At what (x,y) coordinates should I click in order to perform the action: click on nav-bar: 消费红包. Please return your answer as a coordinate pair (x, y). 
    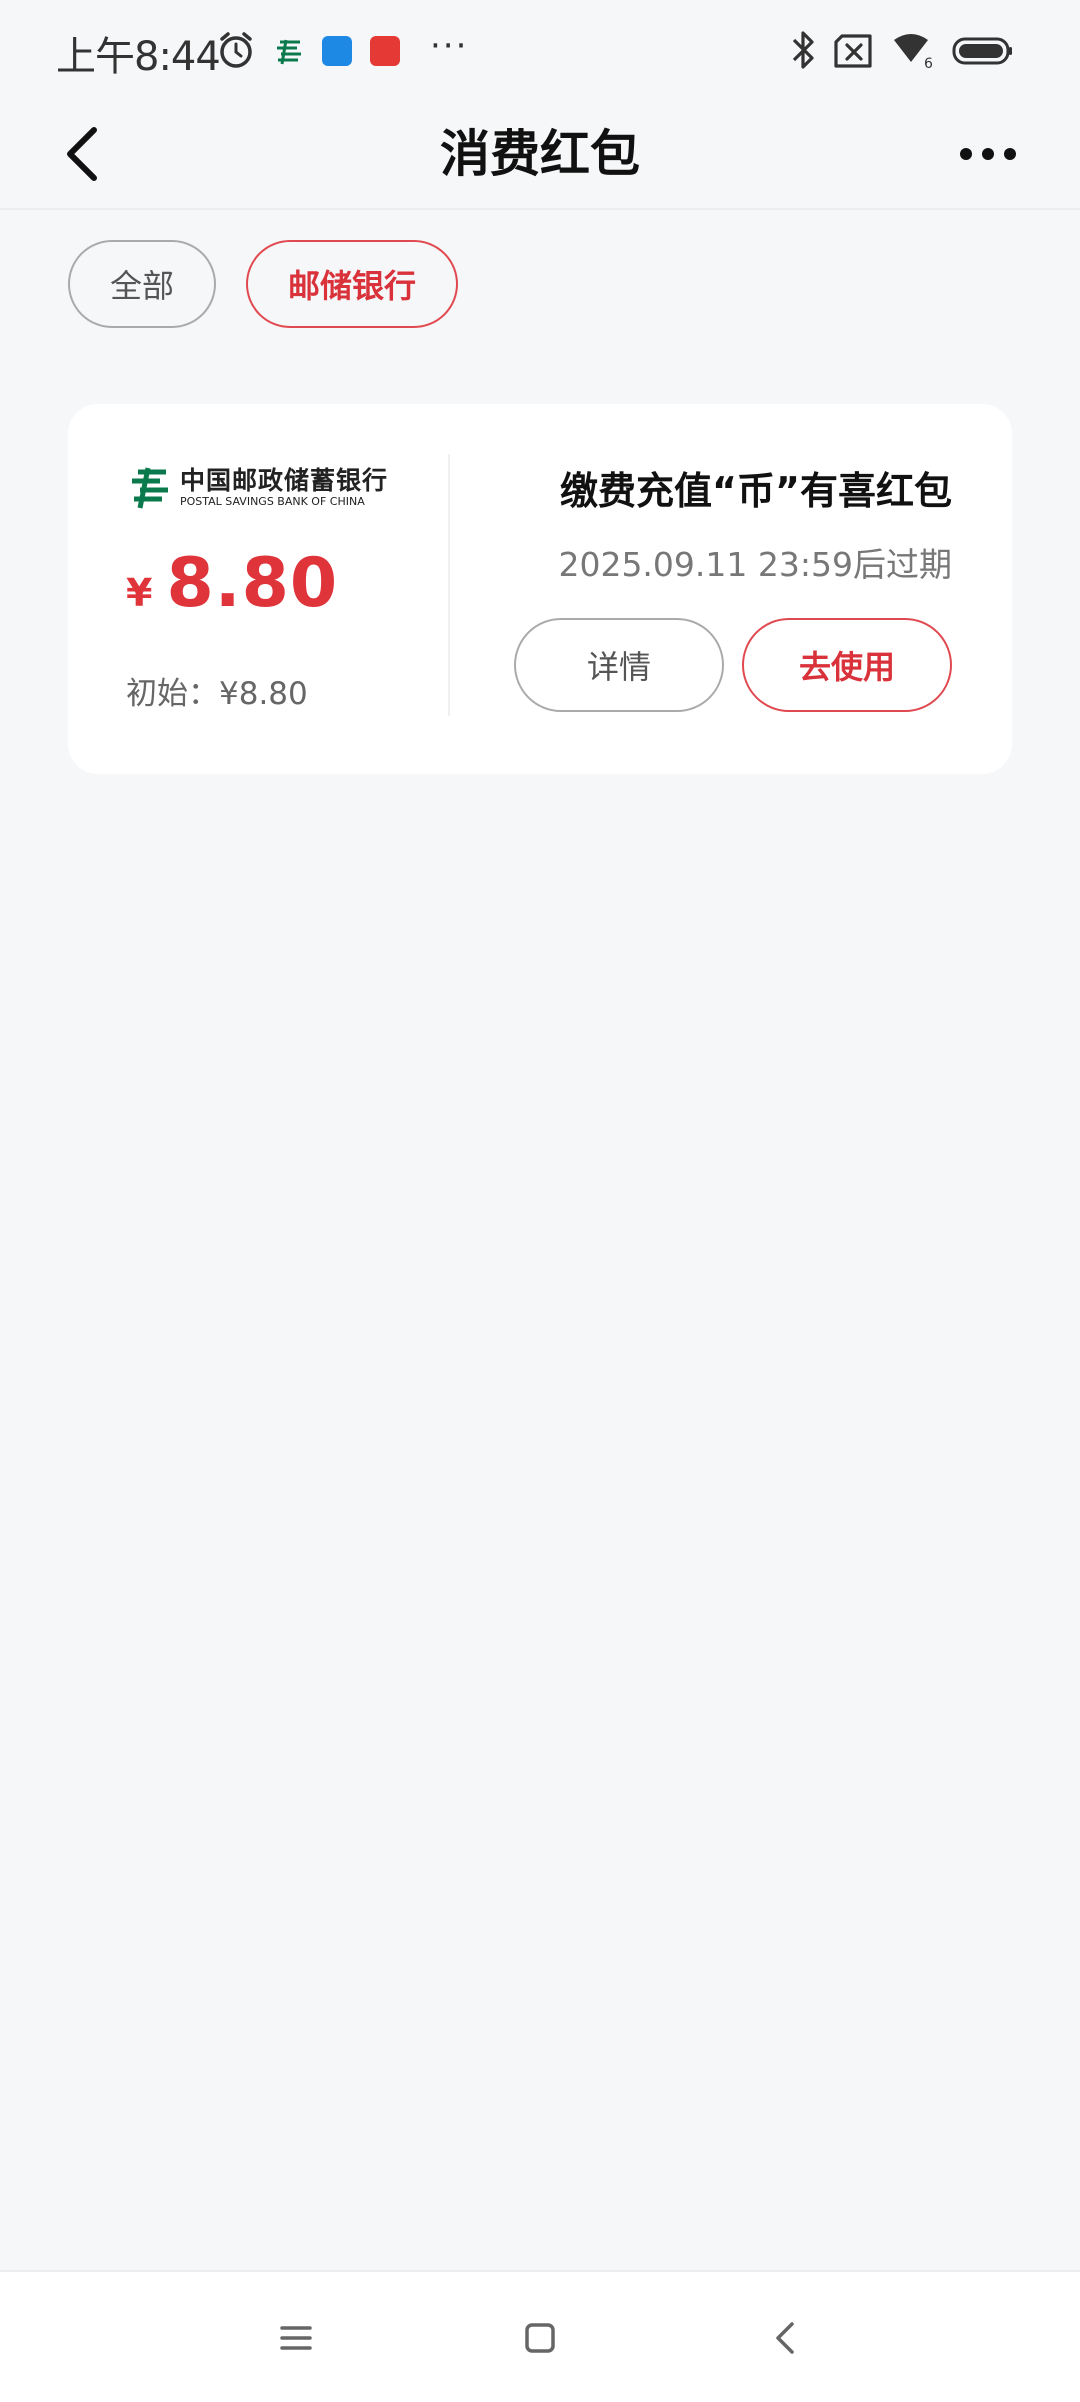
    Looking at the image, I should click on (540, 155).